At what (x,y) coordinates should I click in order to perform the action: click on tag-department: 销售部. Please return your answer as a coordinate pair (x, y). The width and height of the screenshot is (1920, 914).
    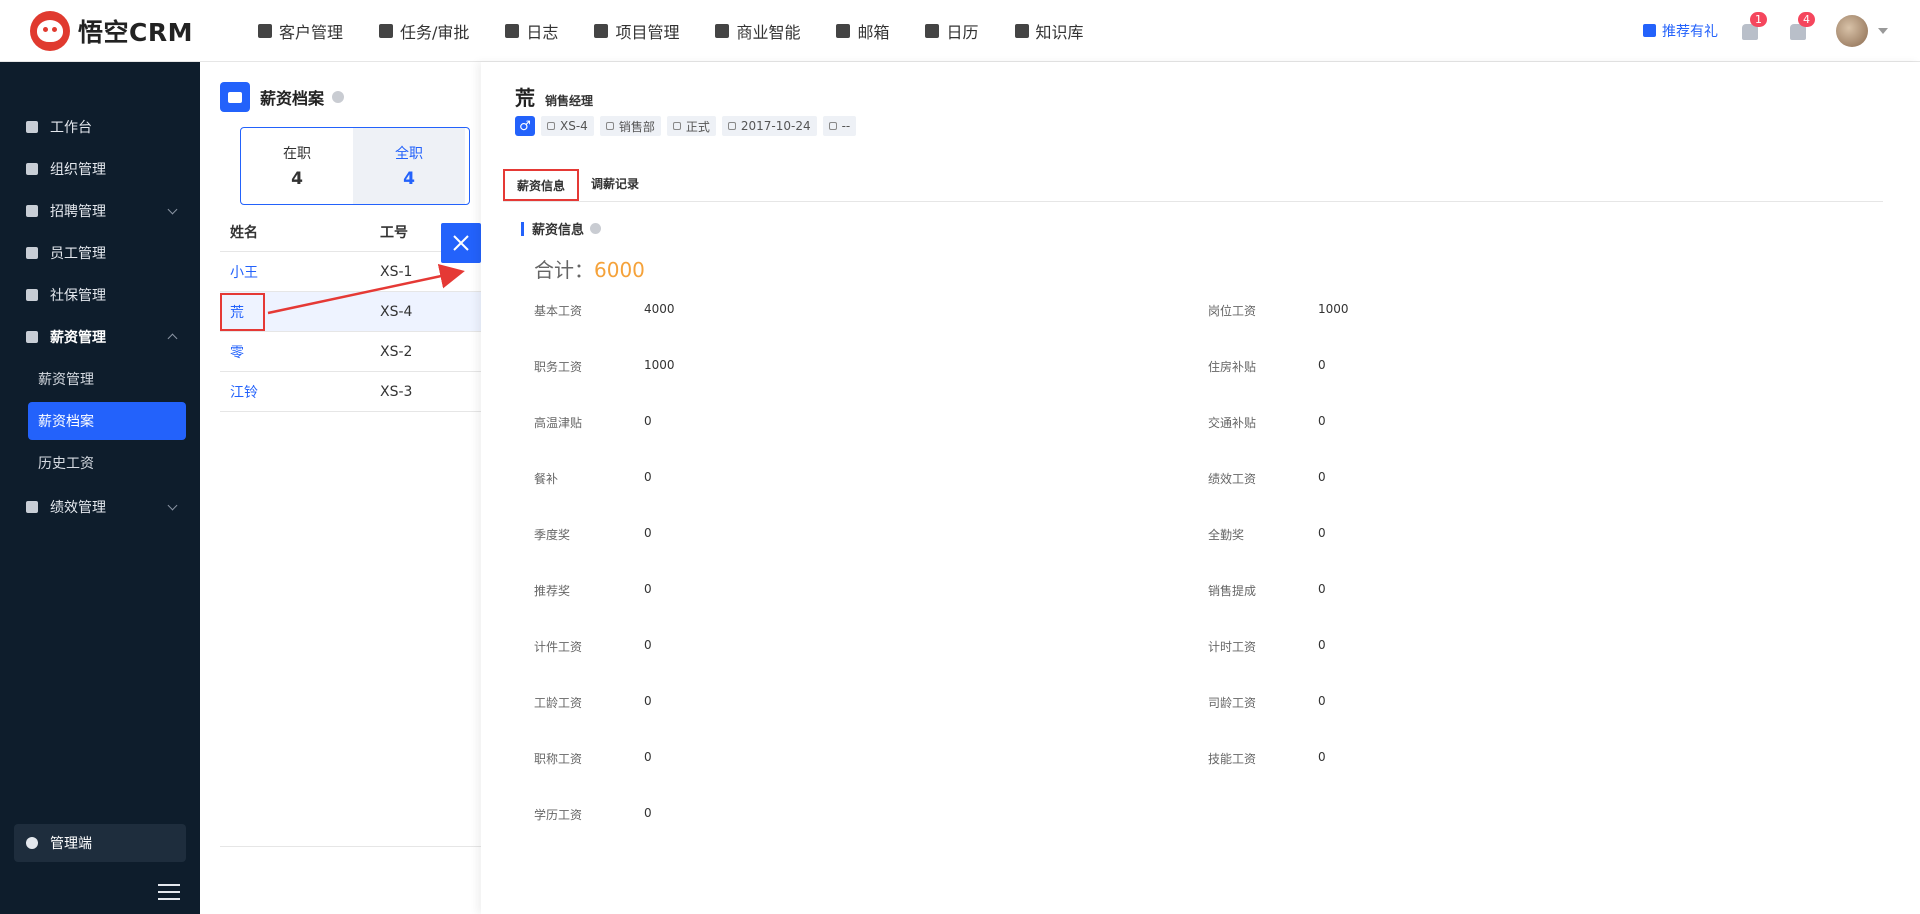
    Looking at the image, I should click on (630, 126).